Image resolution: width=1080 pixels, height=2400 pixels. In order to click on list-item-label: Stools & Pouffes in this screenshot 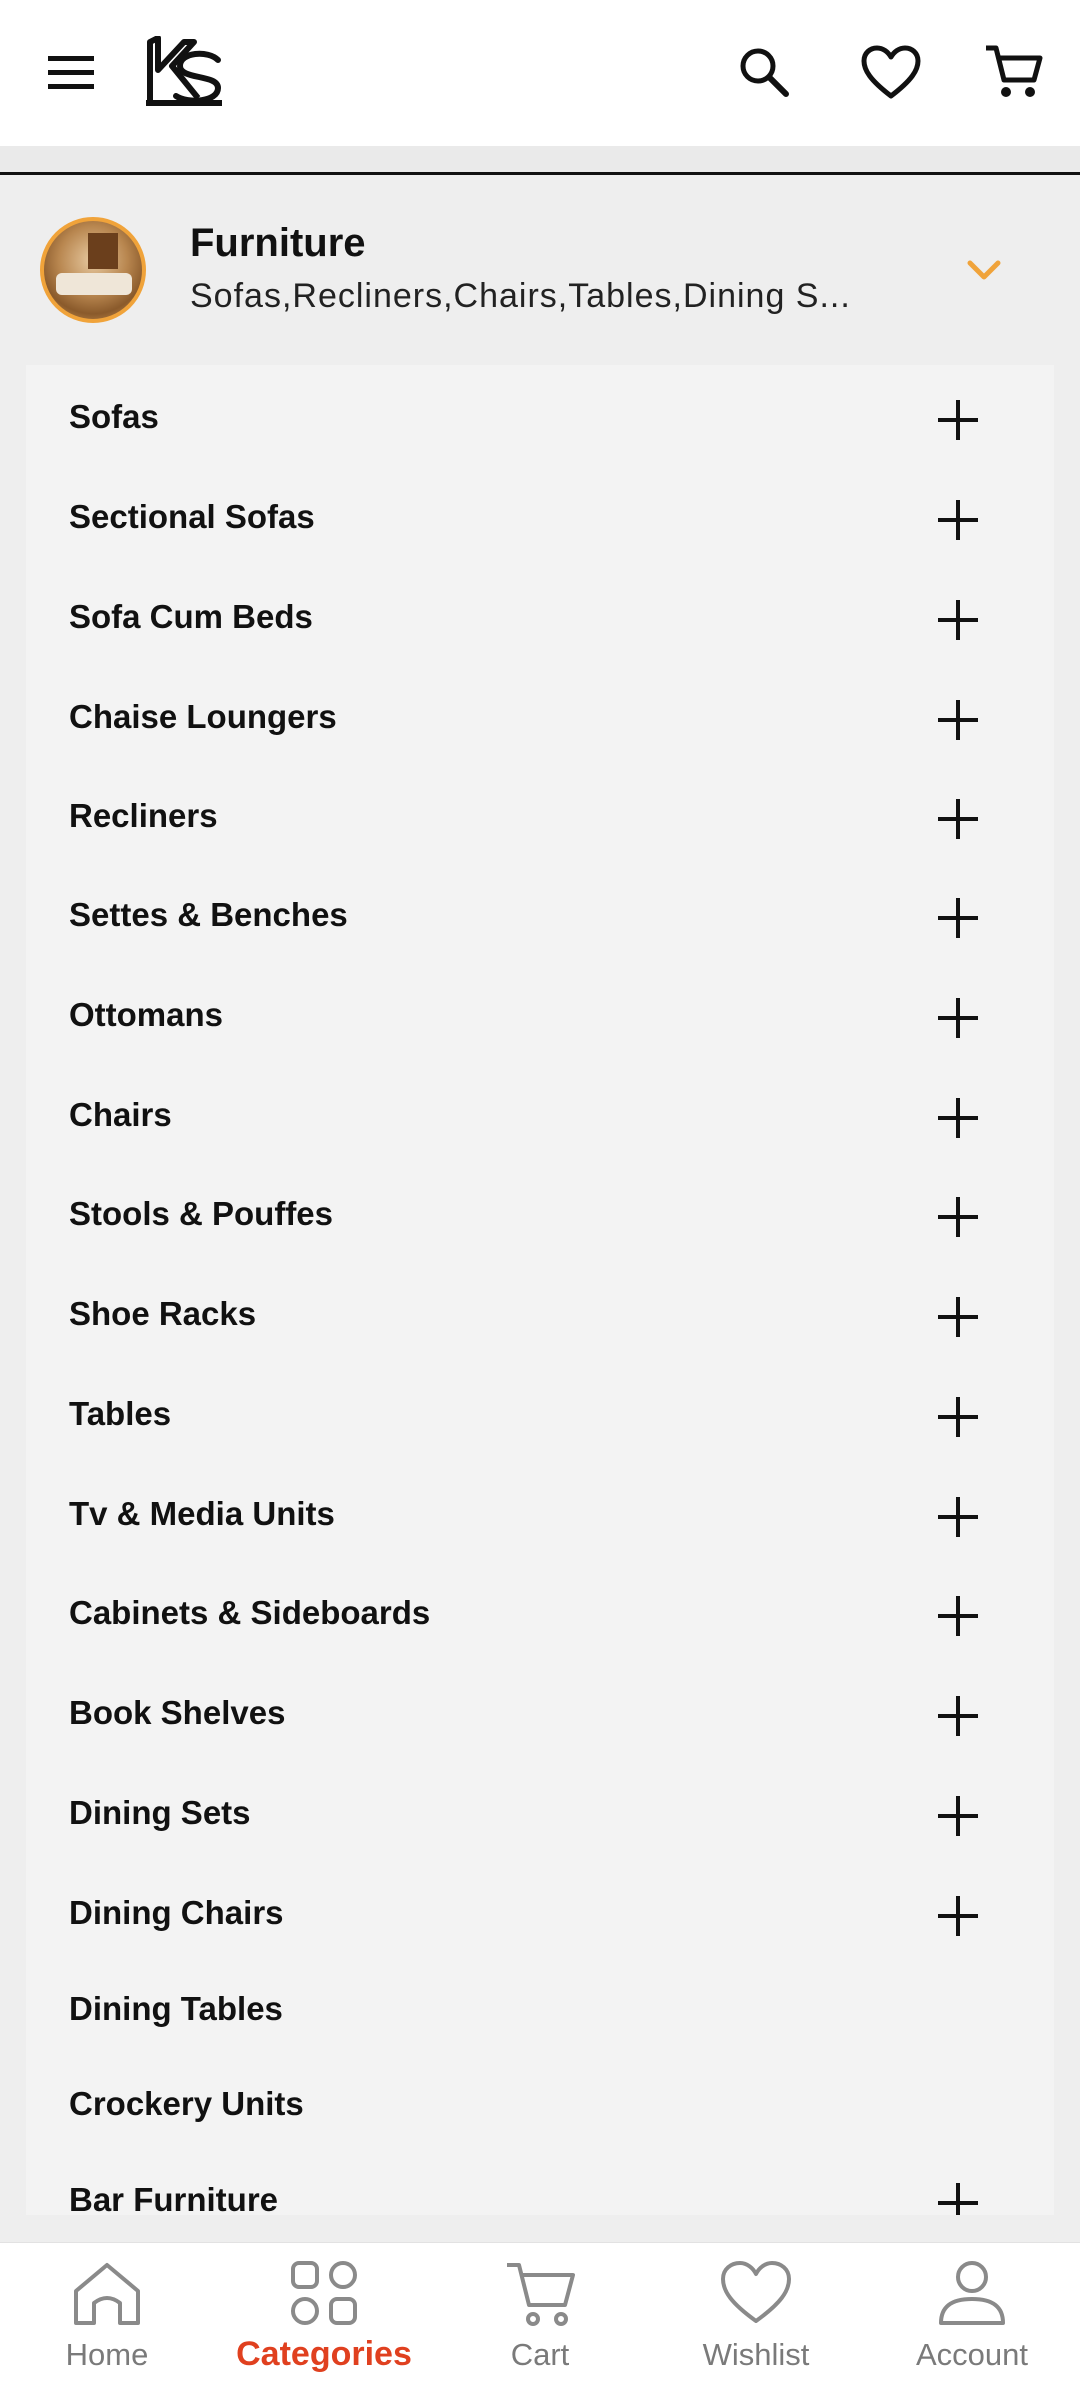, I will do `click(201, 1213)`.